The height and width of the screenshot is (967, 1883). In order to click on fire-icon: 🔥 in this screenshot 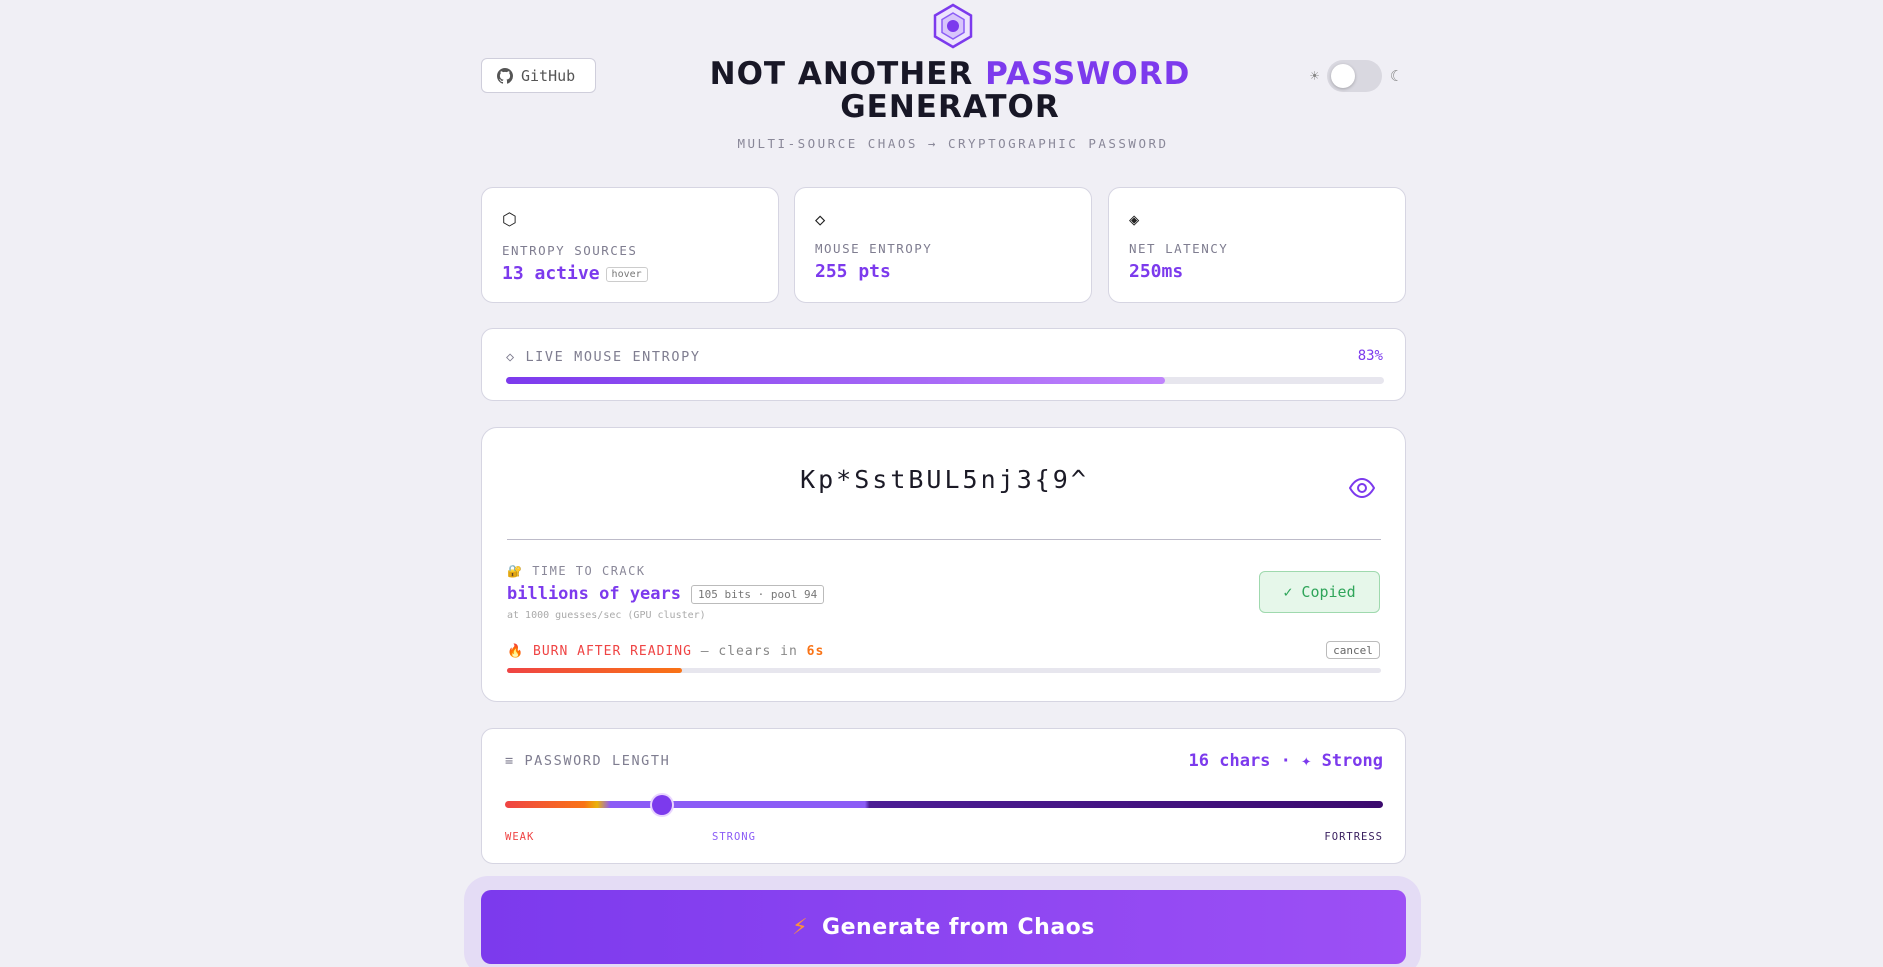, I will do `click(516, 651)`.